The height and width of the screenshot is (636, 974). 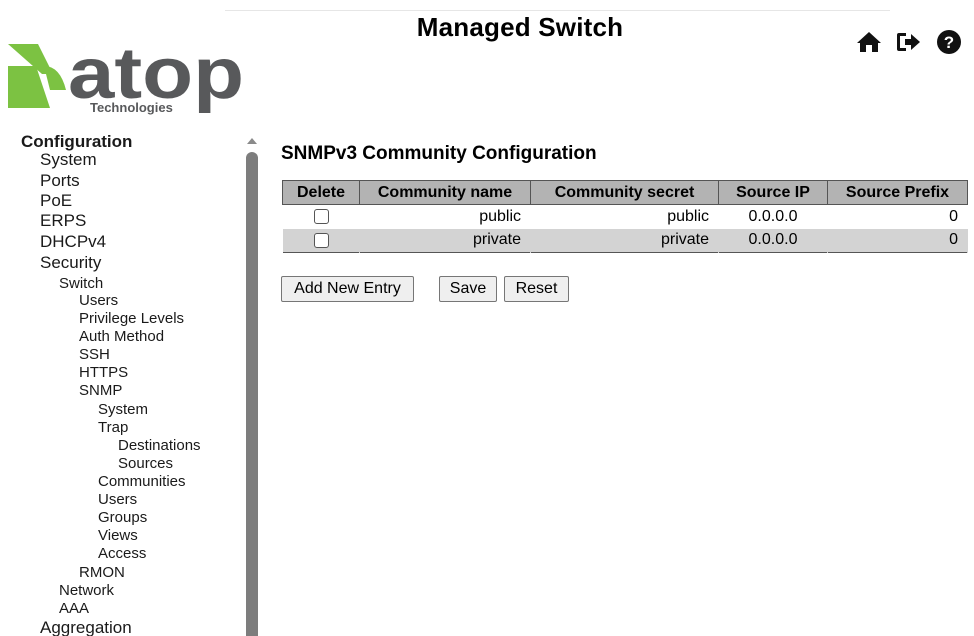 What do you see at coordinates (897, 192) in the screenshot?
I see `col-source-prefix: Source Prefix` at bounding box center [897, 192].